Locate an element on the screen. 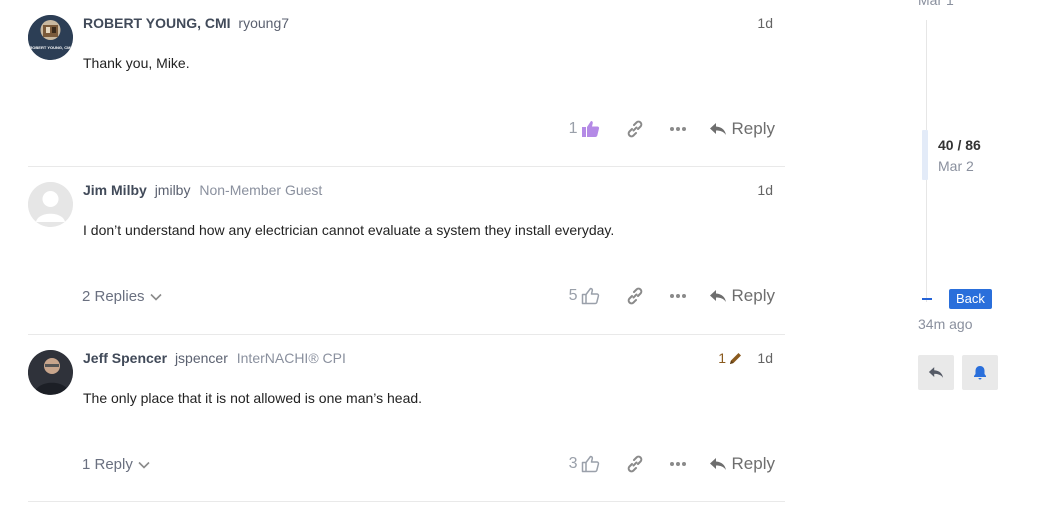 The image size is (1062, 508). pencil-icon is located at coordinates (735, 358).